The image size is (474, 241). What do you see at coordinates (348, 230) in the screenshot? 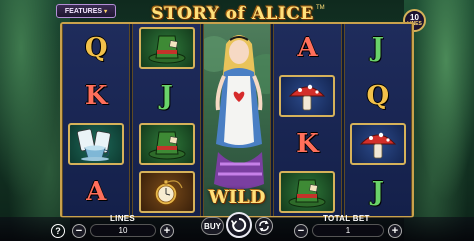
I see `total-bet-value: 1` at bounding box center [348, 230].